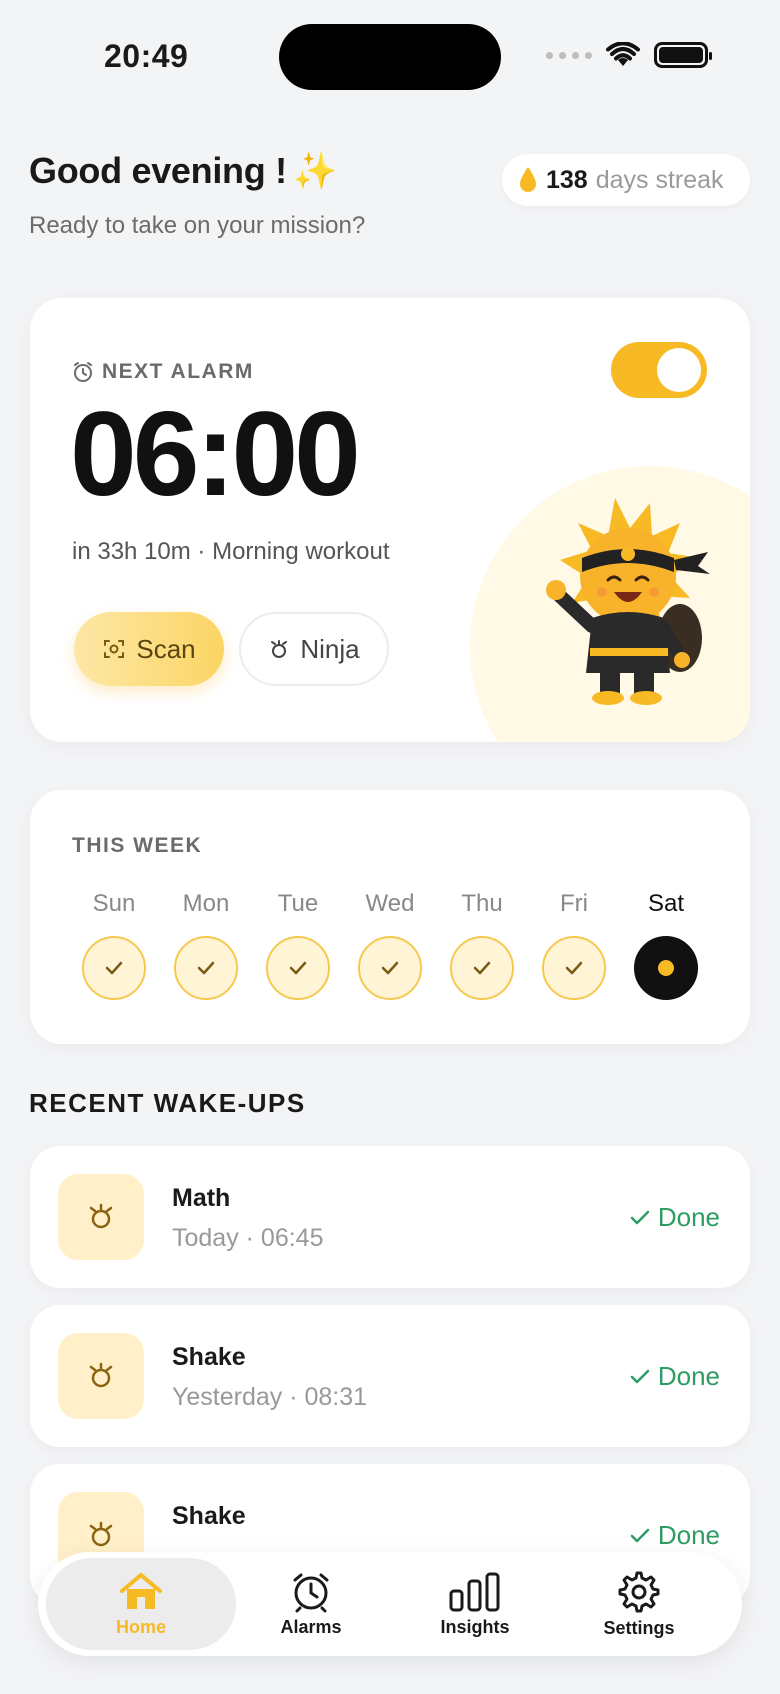  What do you see at coordinates (140, 1626) in the screenshot?
I see `tab-label: Home` at bounding box center [140, 1626].